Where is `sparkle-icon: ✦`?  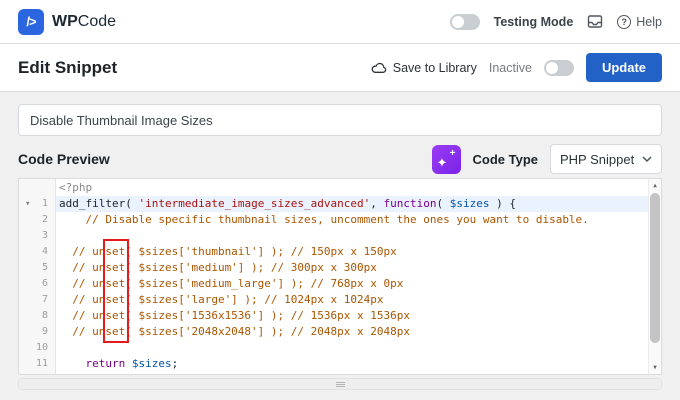 sparkle-icon: ✦ is located at coordinates (442, 162).